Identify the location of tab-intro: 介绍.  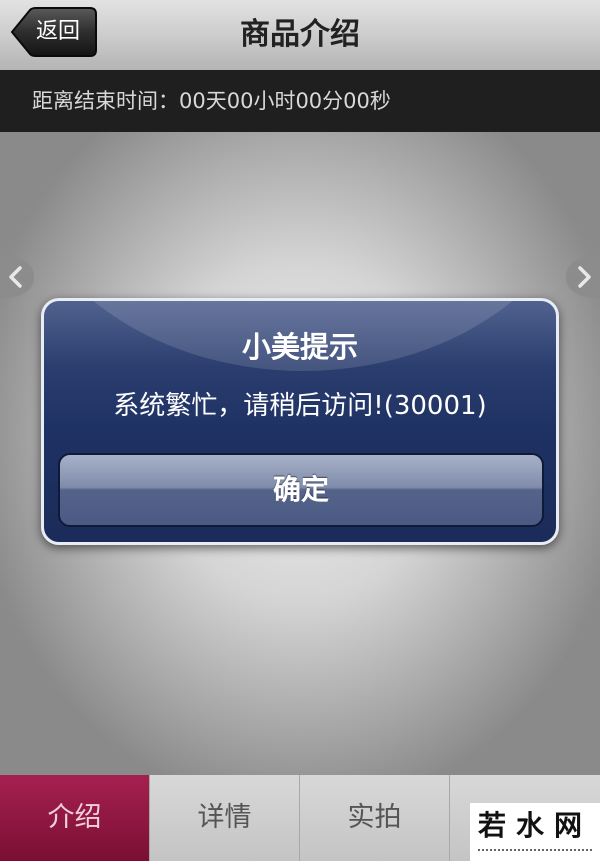
(75, 818).